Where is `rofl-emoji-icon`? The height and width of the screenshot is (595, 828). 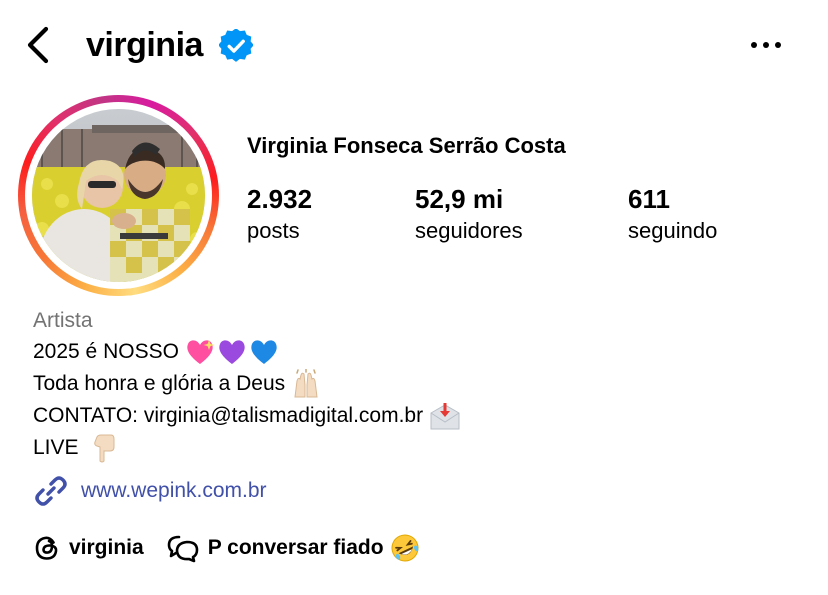
rofl-emoji-icon is located at coordinates (405, 548).